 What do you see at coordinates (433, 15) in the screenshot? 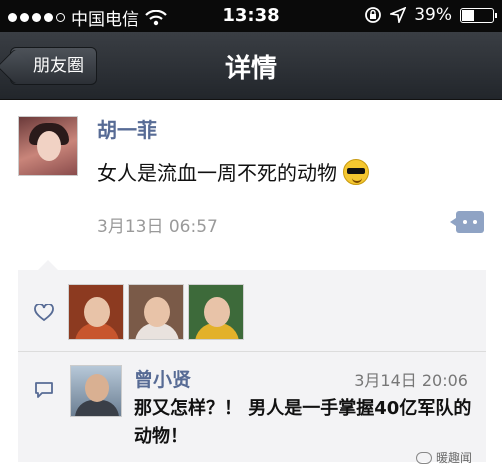
I see `battery-percent: 39%` at bounding box center [433, 15].